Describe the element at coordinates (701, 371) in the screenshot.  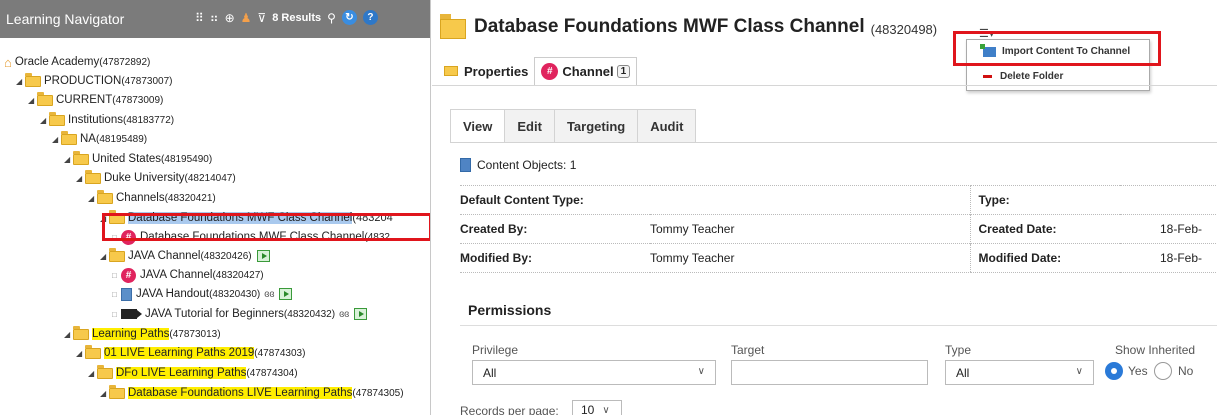
I see `chevron-down-icon: ∨` at that location.